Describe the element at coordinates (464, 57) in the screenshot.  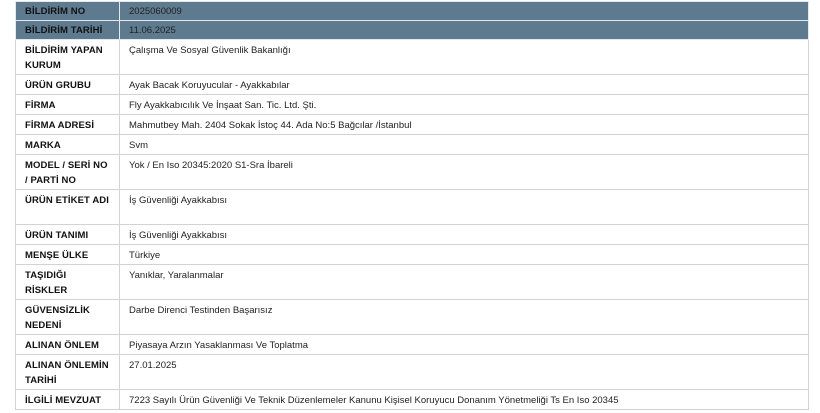
I see `value-reporting-institution: Çalışma Ve Sosyal Güvenlik Bakanlığı` at that location.